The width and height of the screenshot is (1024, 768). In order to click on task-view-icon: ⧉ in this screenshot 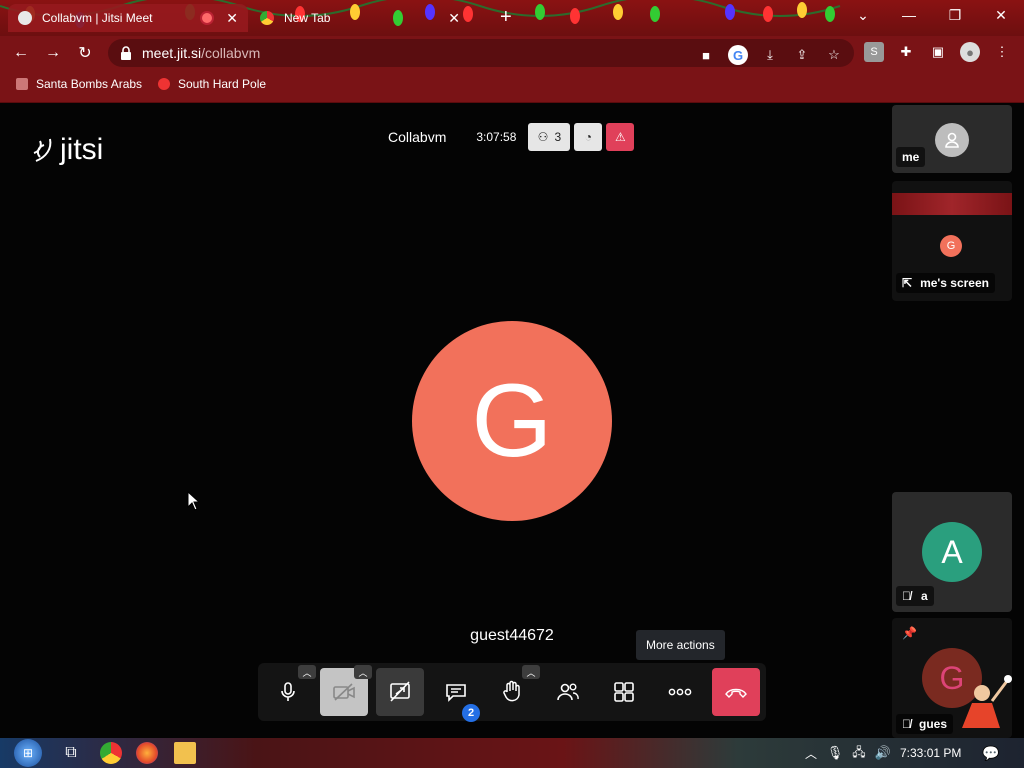, I will do `click(71, 753)`.